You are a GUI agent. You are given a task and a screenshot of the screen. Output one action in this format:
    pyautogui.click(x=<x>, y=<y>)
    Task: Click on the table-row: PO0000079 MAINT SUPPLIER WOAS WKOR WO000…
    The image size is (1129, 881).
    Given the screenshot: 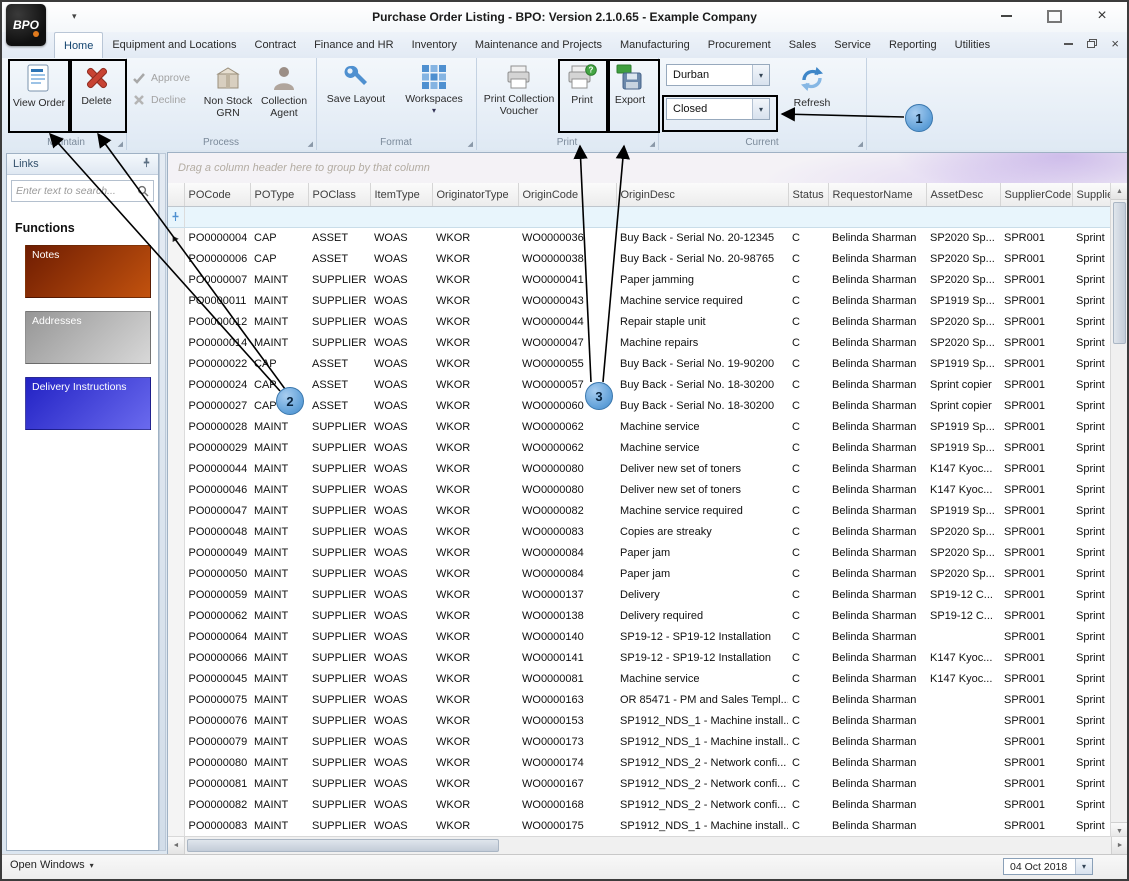 What is the action you would take?
    pyautogui.click(x=640, y=742)
    